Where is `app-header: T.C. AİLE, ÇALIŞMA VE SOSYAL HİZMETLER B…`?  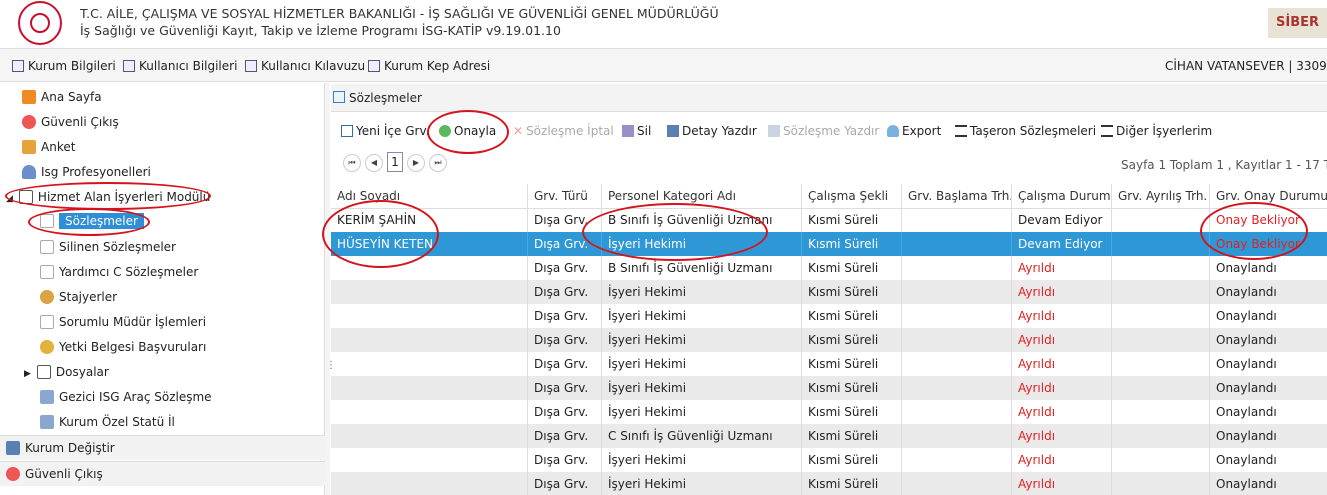 app-header: T.C. AİLE, ÇALIŞMA VE SOSYAL HİZMETLER B… is located at coordinates (663, 22).